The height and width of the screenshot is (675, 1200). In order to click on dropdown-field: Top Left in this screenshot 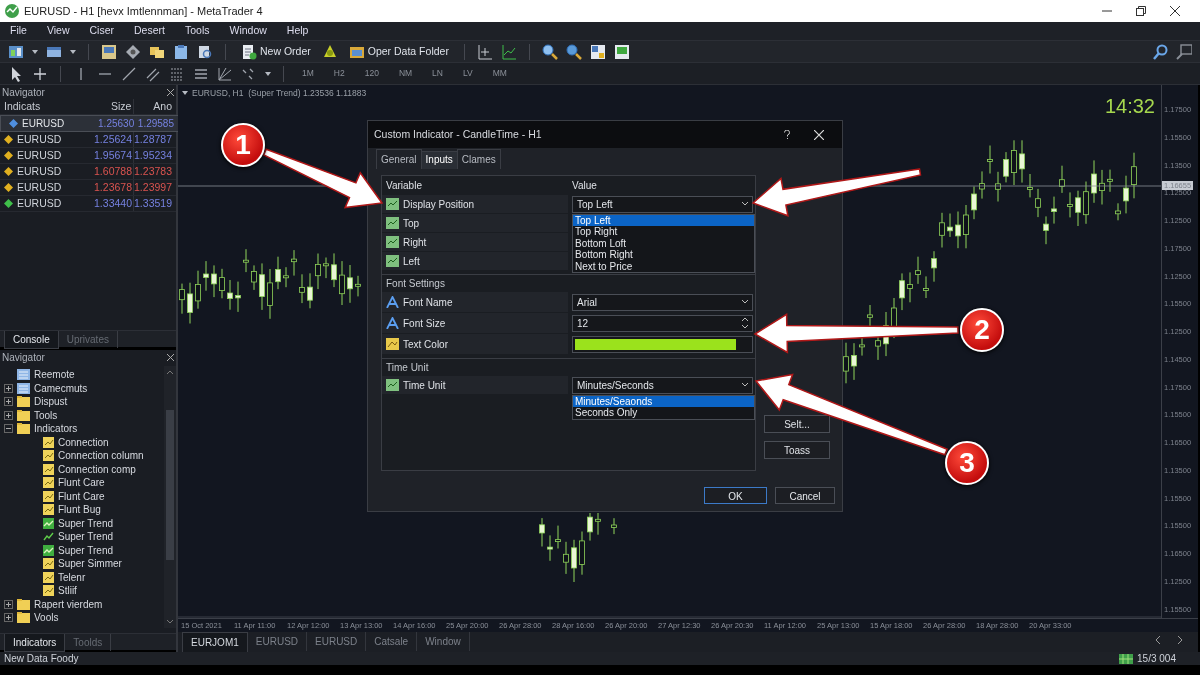, I will do `click(662, 204)`.